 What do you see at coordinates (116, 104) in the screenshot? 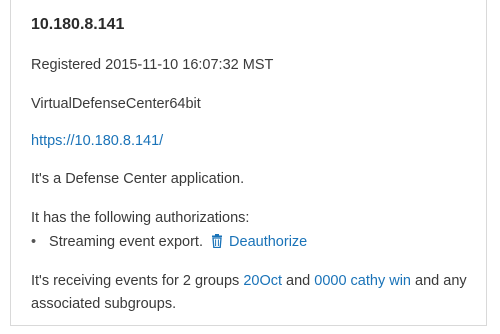
I see `device-model: VirtualDefenseCenter64bit` at bounding box center [116, 104].